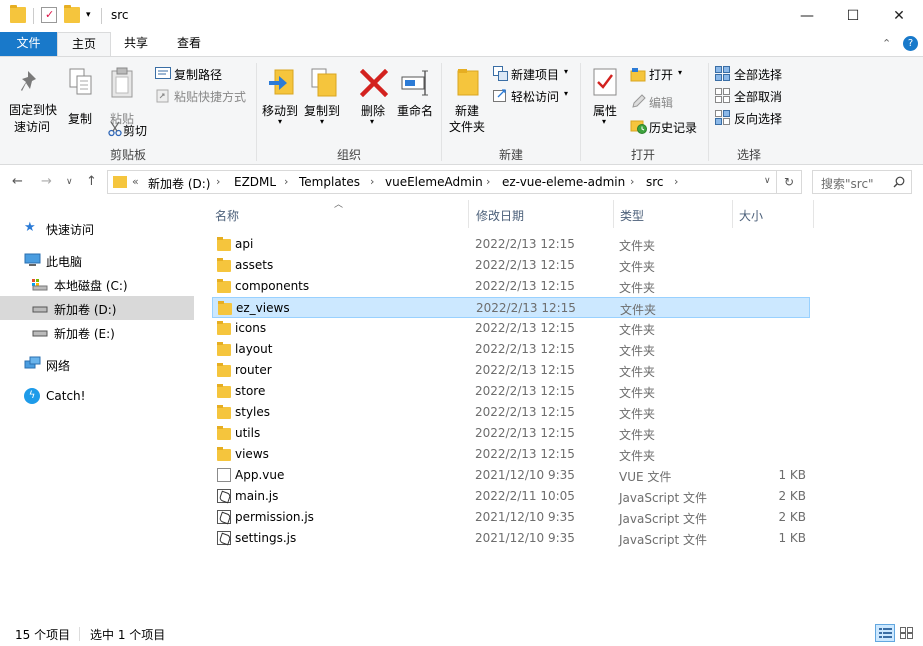 Image resolution: width=923 pixels, height=646 pixels. Describe the element at coordinates (97, 260) in the screenshot. I see `nav-this-pc: 此电脑` at that location.